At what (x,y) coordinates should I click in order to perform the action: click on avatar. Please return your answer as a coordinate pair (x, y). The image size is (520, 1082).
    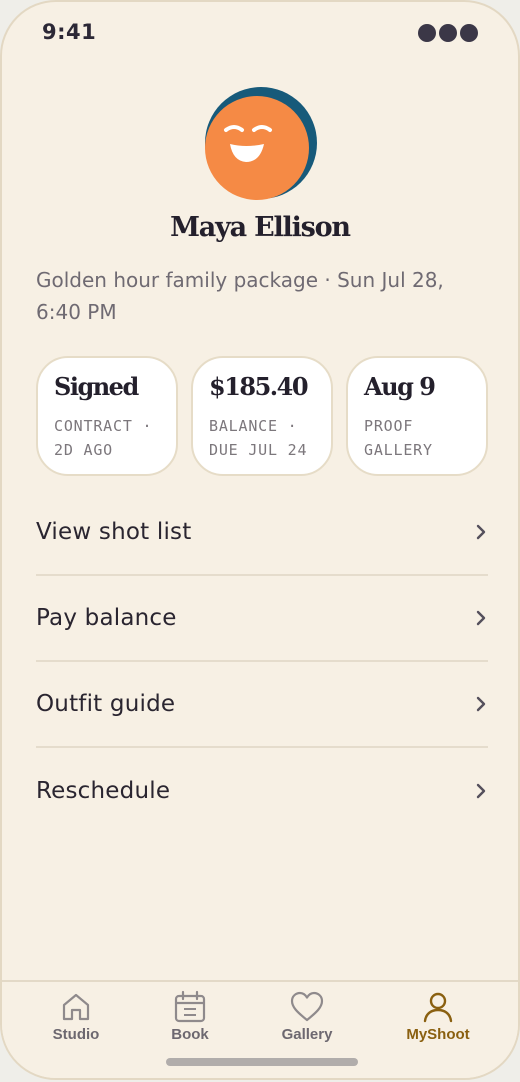
    Looking at the image, I should click on (261, 143).